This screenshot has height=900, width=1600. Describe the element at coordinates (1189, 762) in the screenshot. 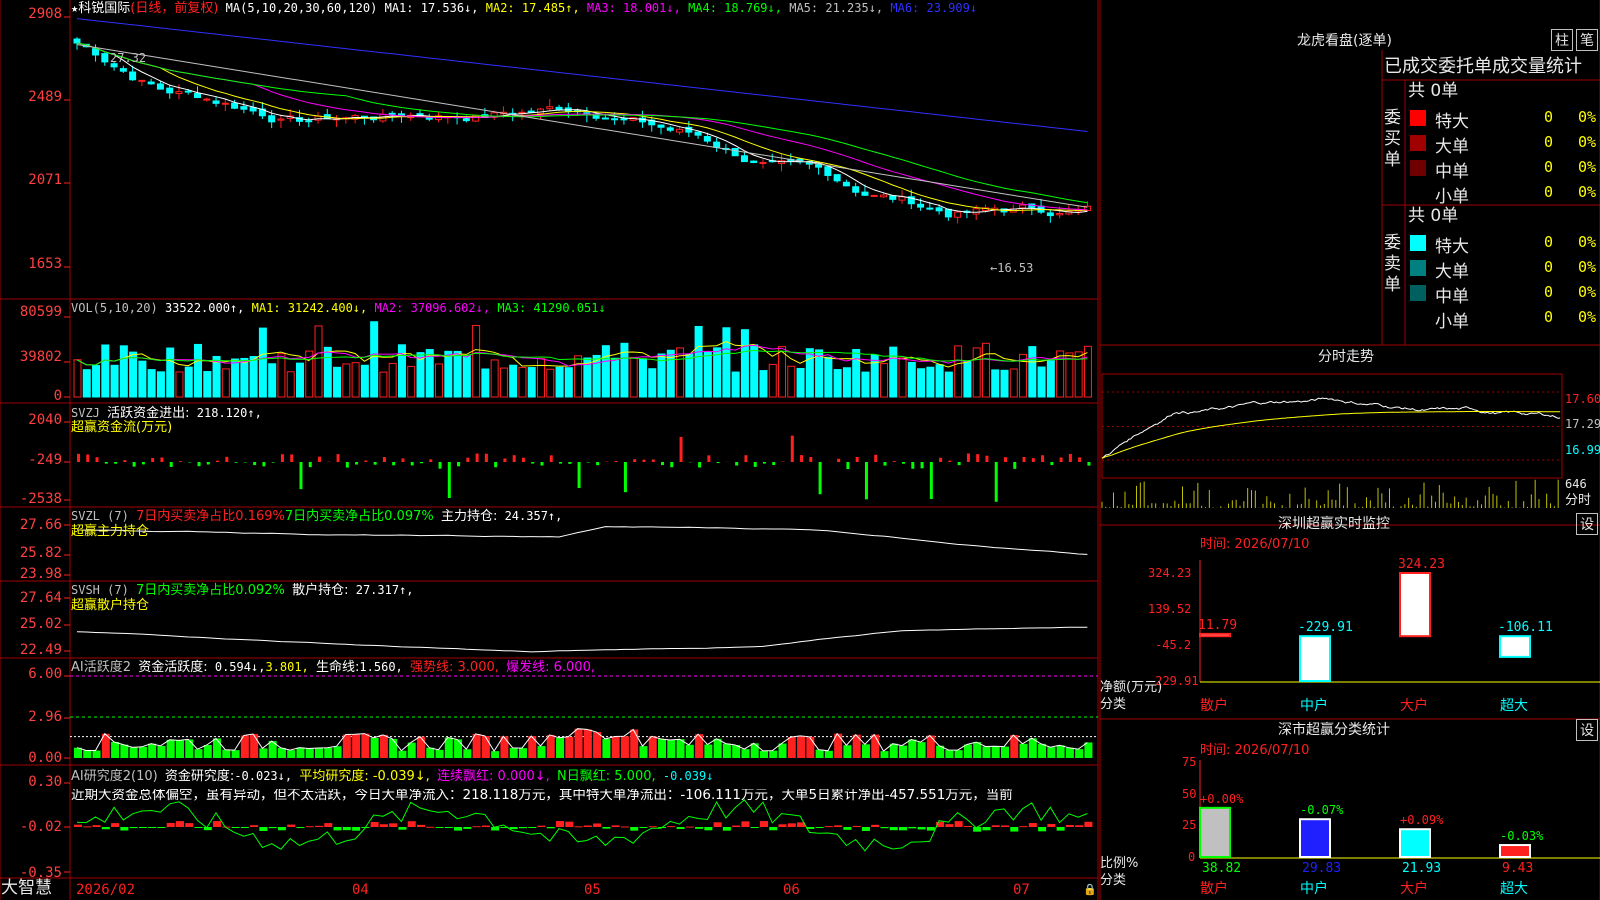

I see `classify-tick: 75` at that location.